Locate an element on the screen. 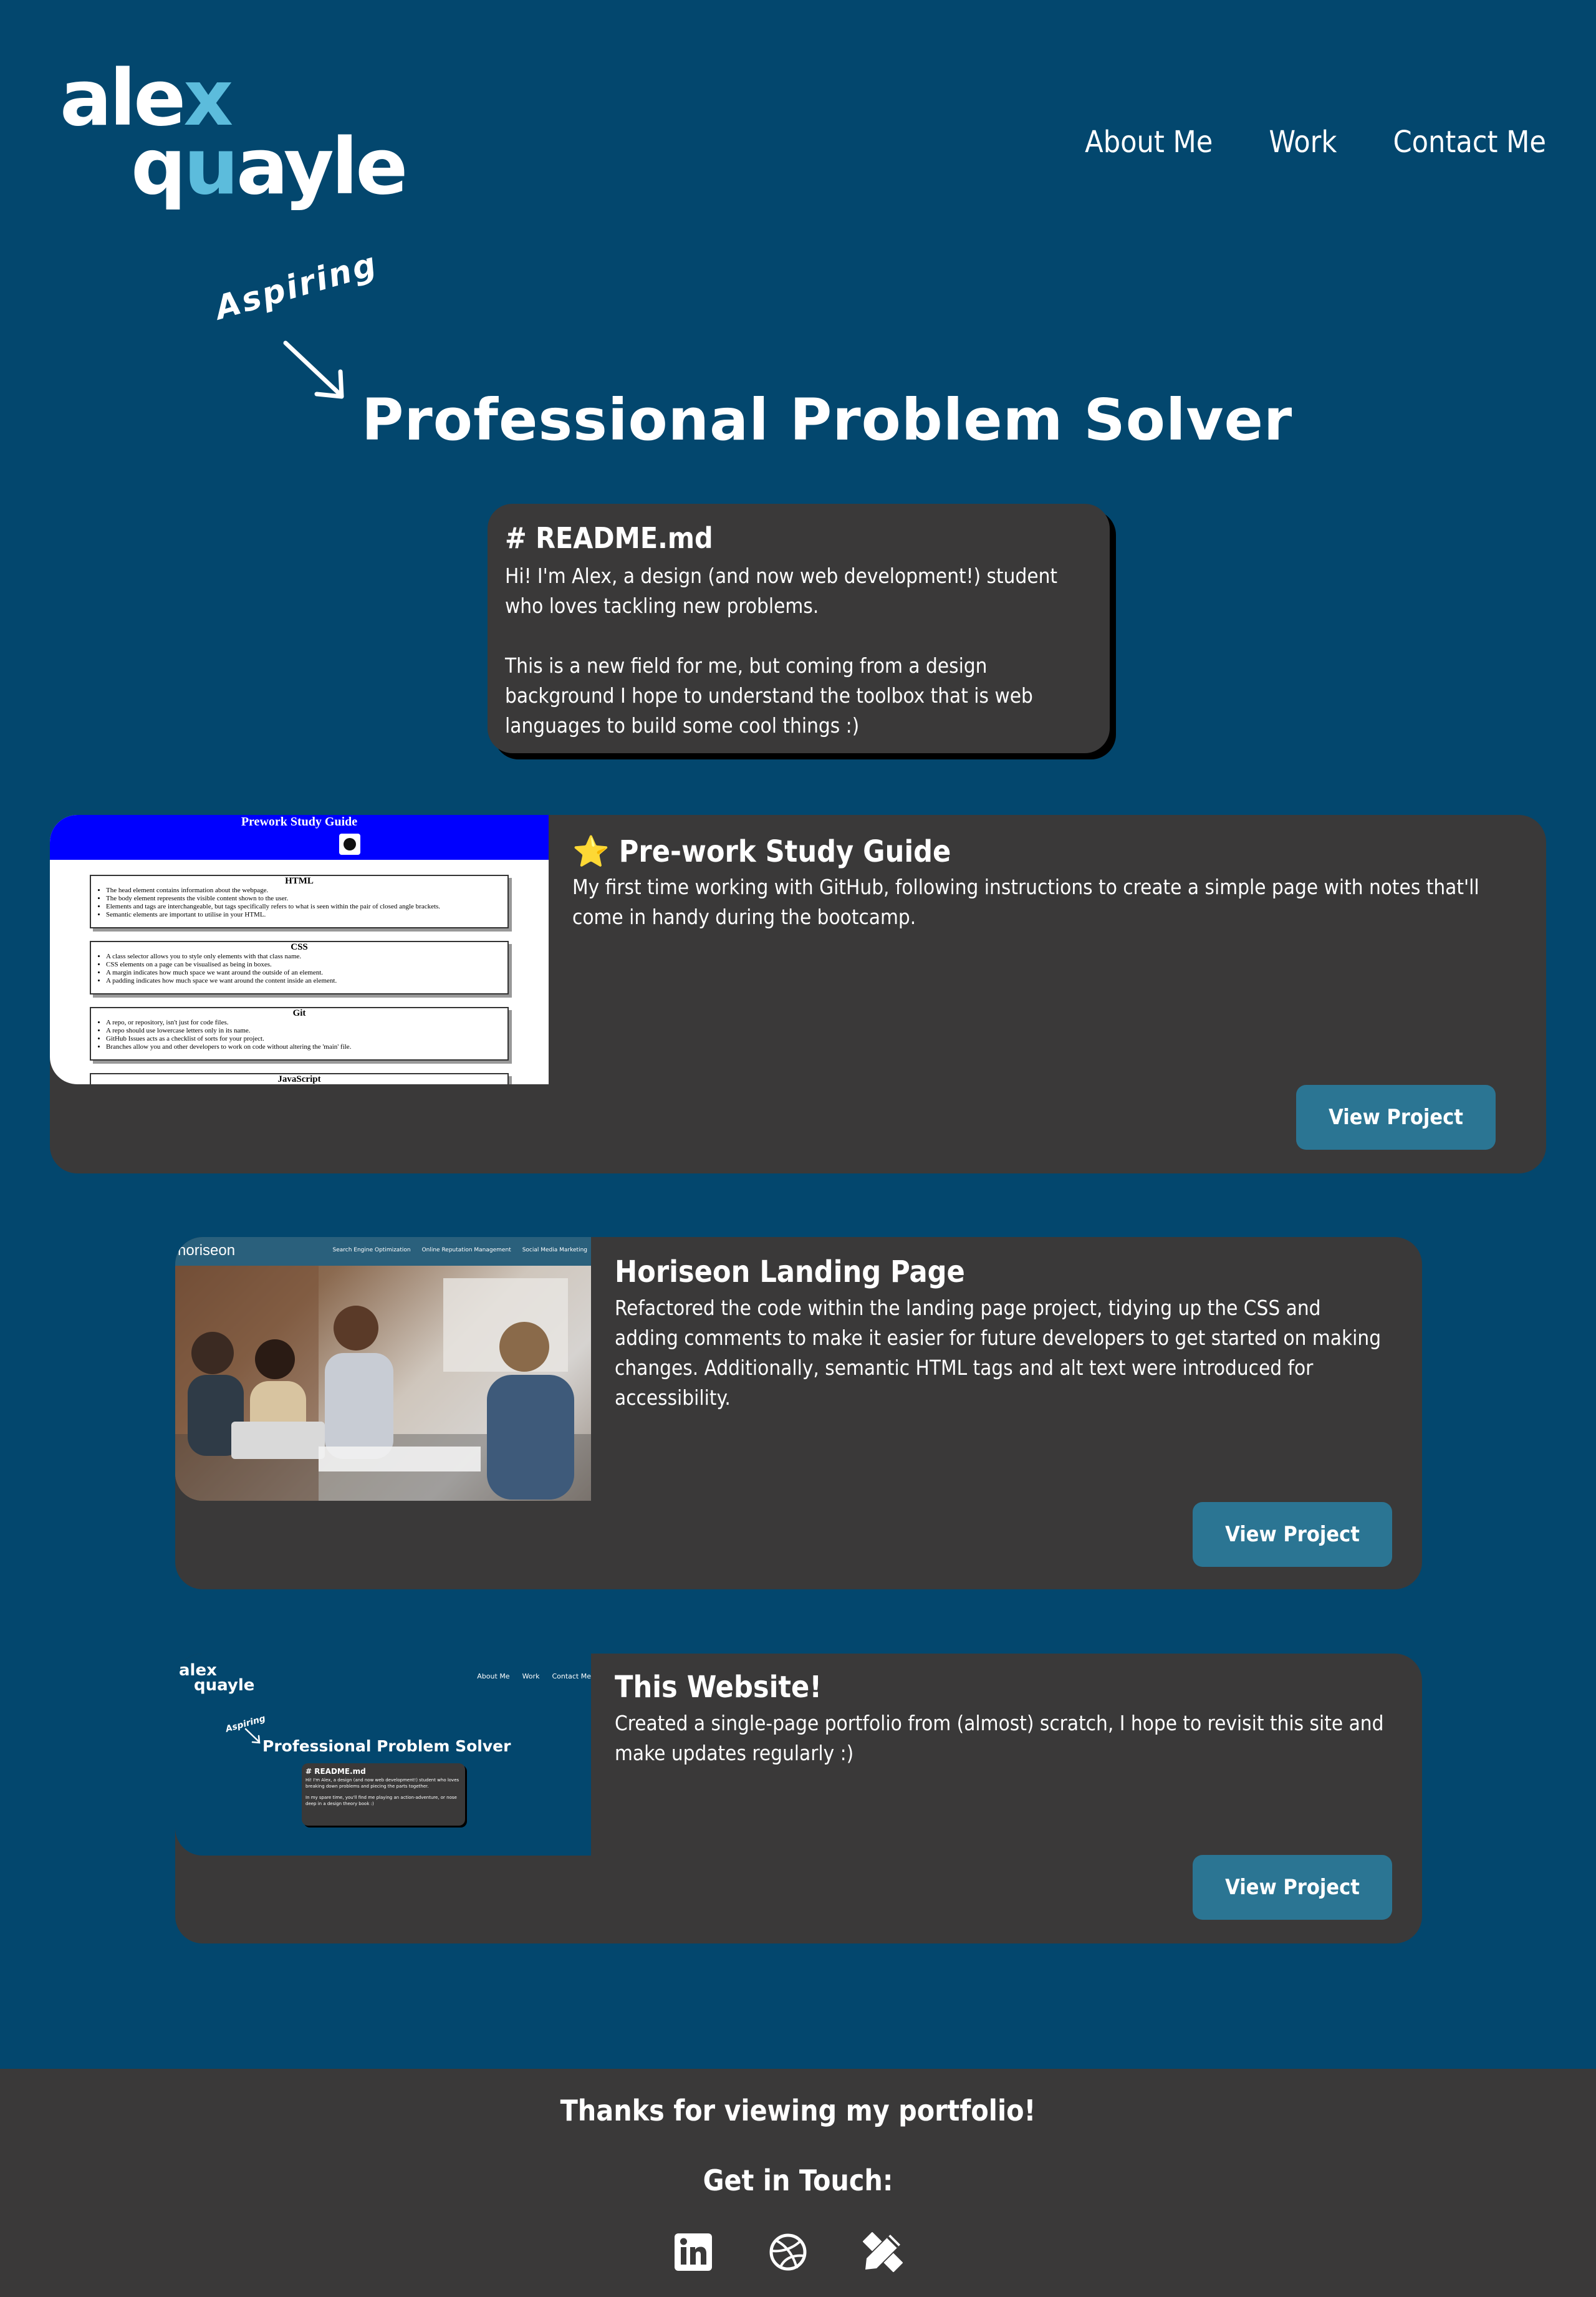  thumb-header: Prework Study Guide is located at coordinates (299, 838).